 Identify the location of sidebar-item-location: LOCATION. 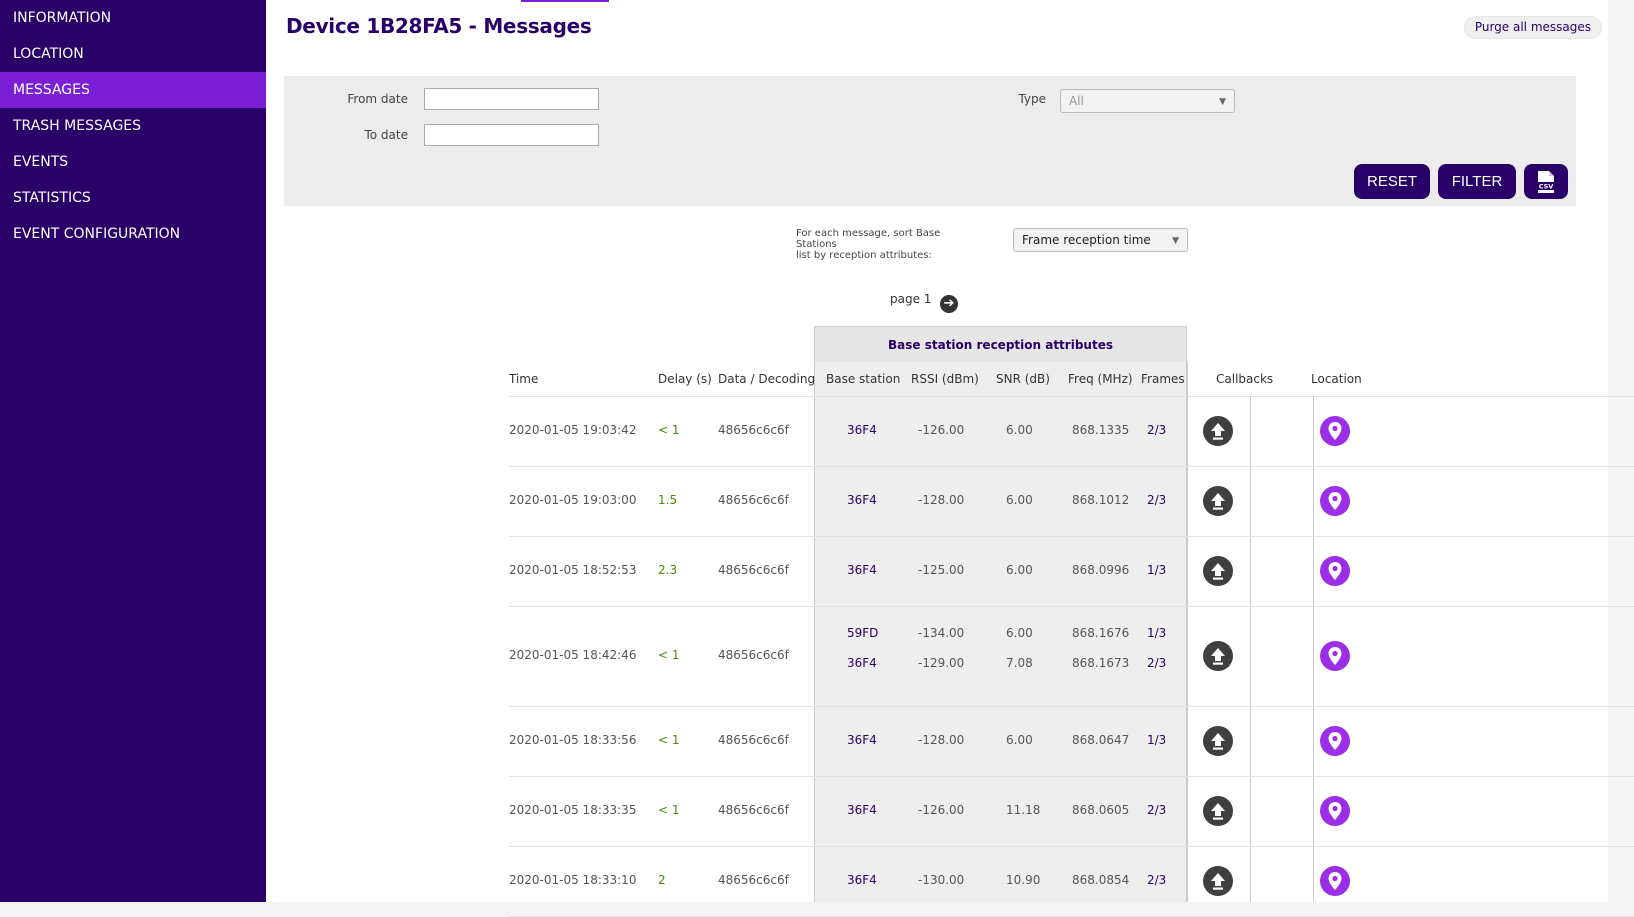
(133, 54).